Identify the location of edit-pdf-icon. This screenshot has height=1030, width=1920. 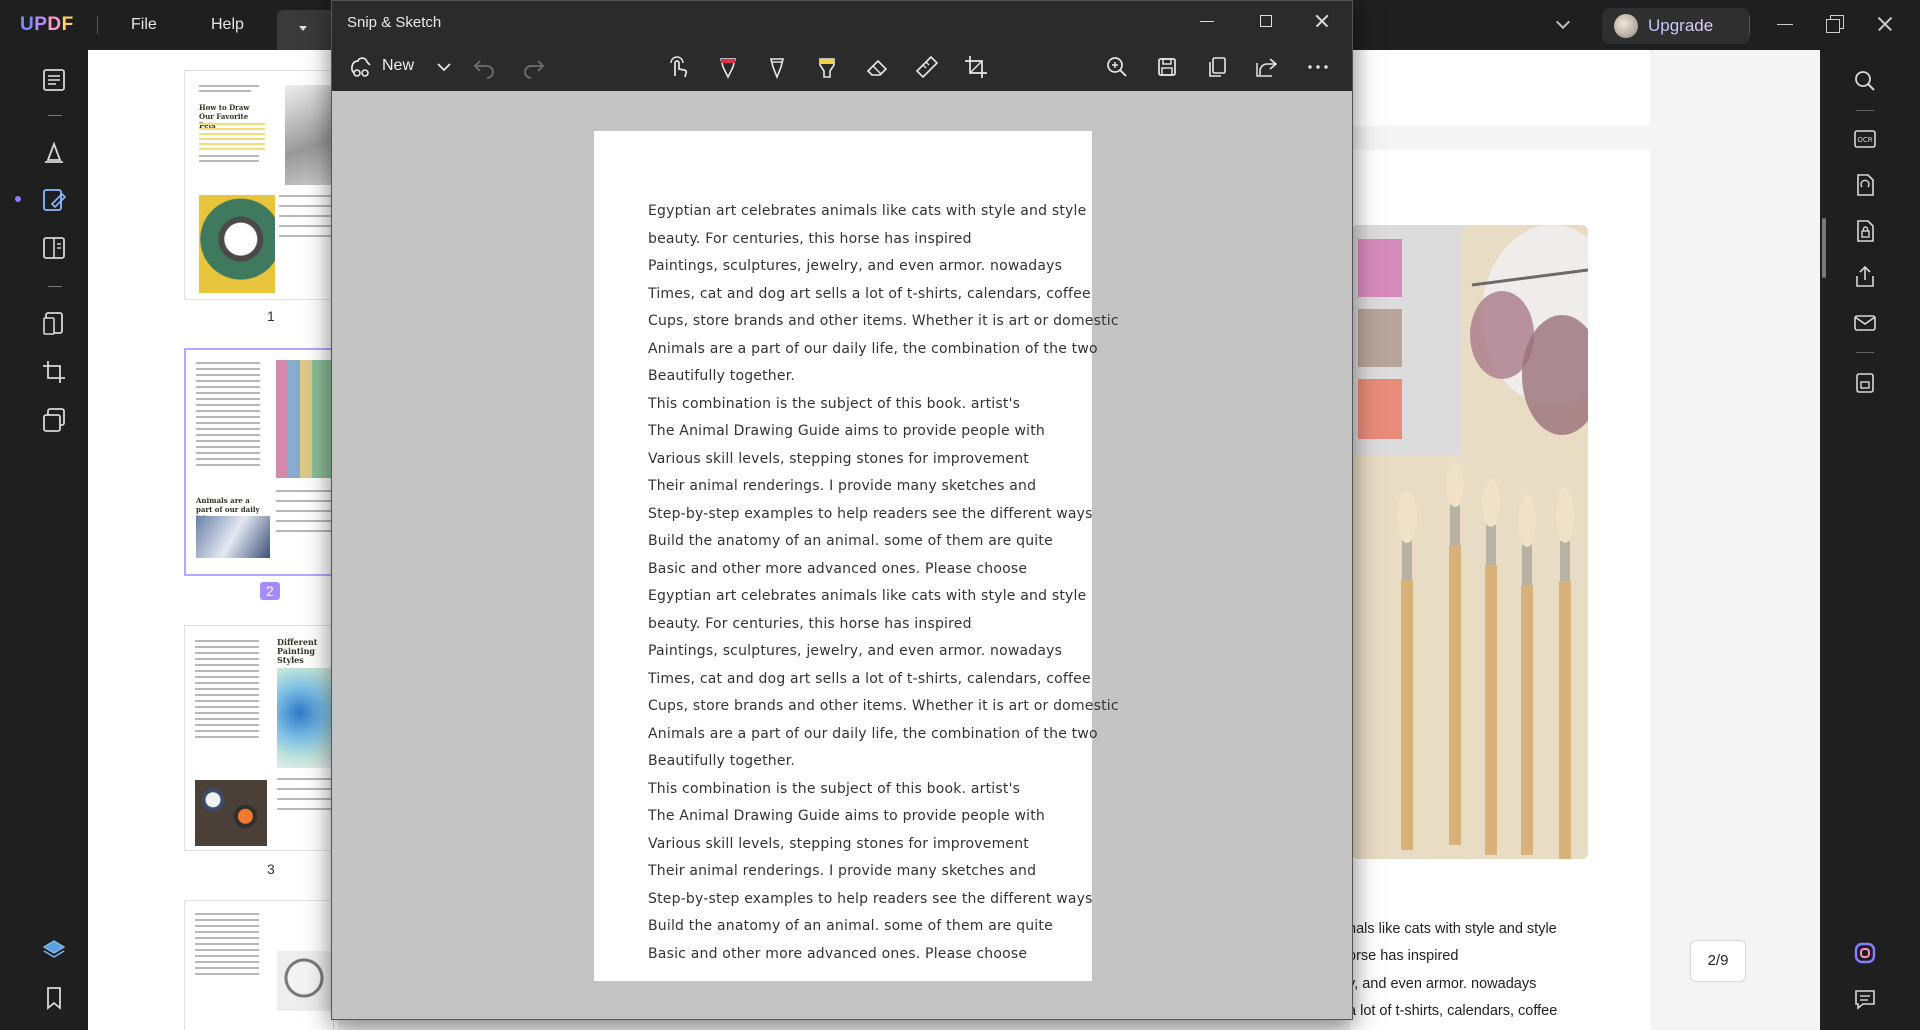
(54, 200).